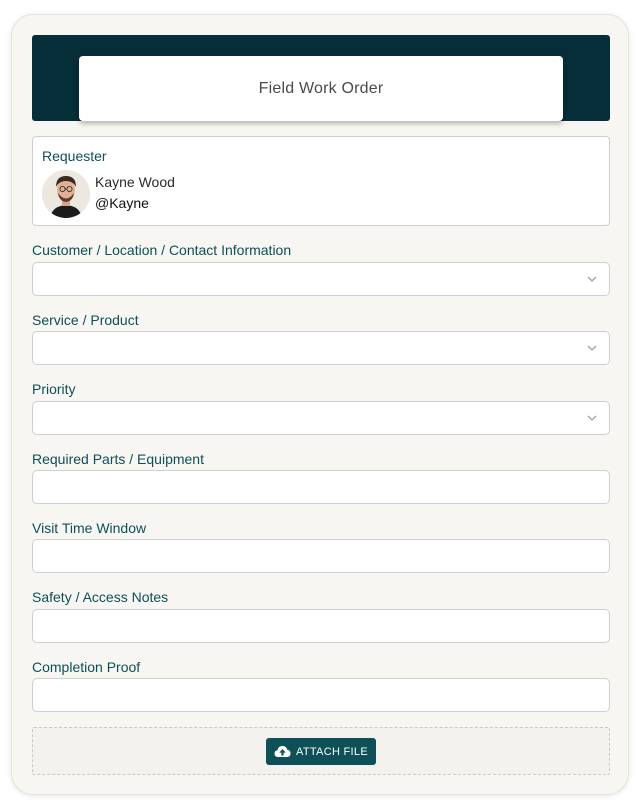  Describe the element at coordinates (321, 181) in the screenshot. I see `requester-panel: Requester Kayne Wood @Kayne` at that location.